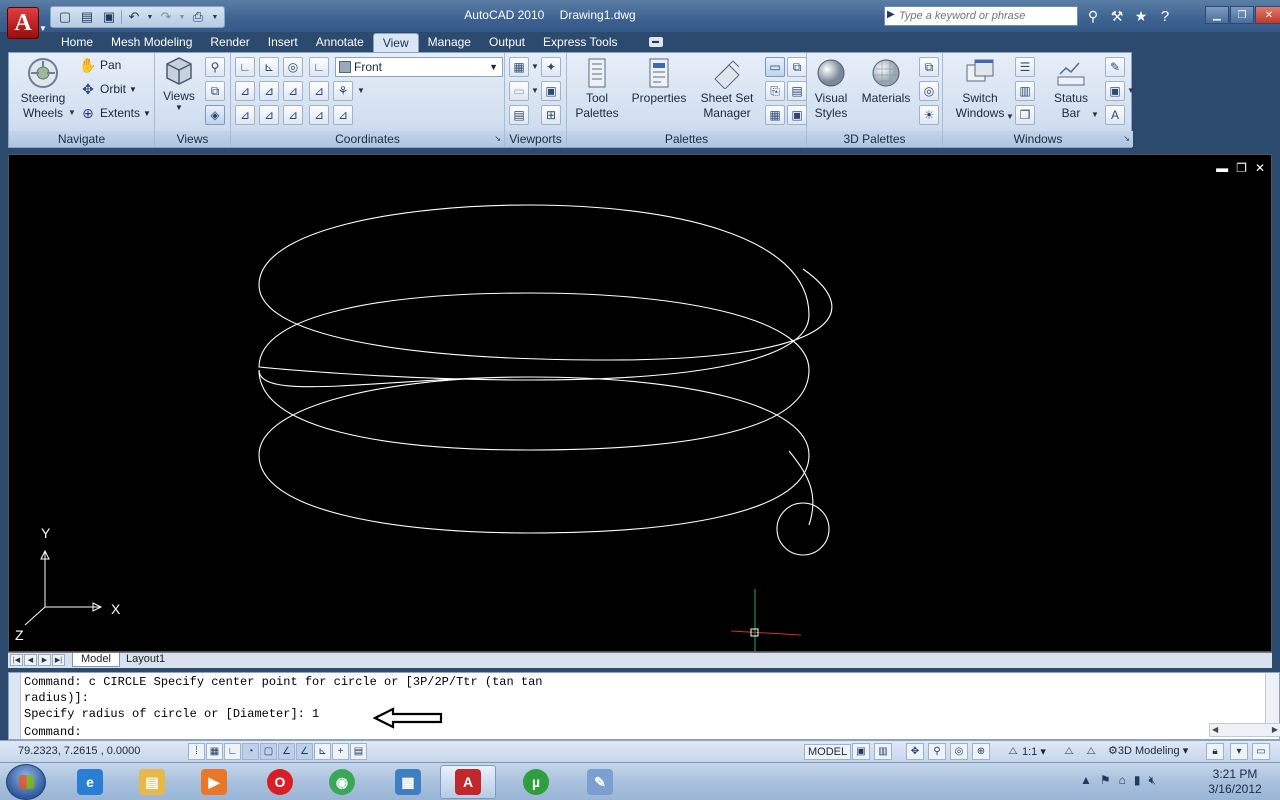  What do you see at coordinates (150, 17) in the screenshot?
I see `undo-dropdown-icon: ▼` at bounding box center [150, 17].